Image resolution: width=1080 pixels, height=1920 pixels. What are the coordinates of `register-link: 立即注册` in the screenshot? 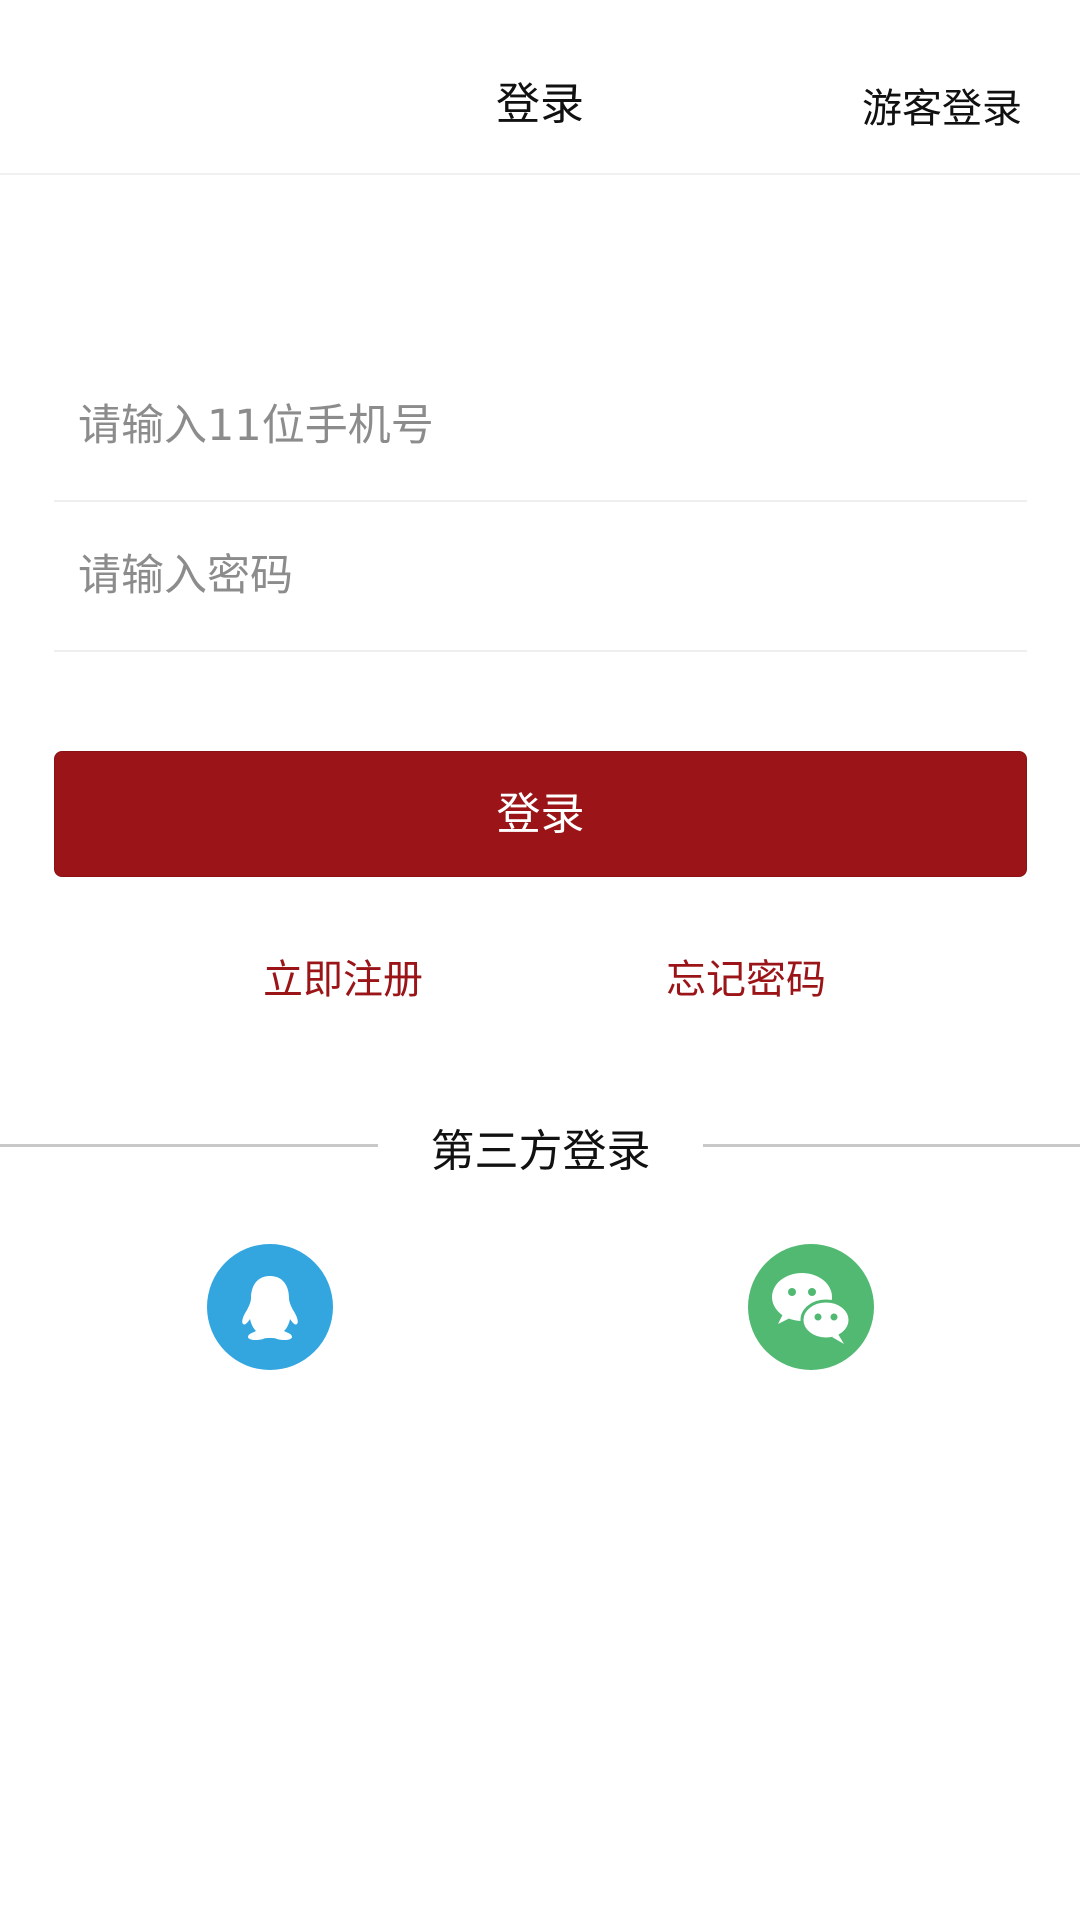 It's located at (343, 976).